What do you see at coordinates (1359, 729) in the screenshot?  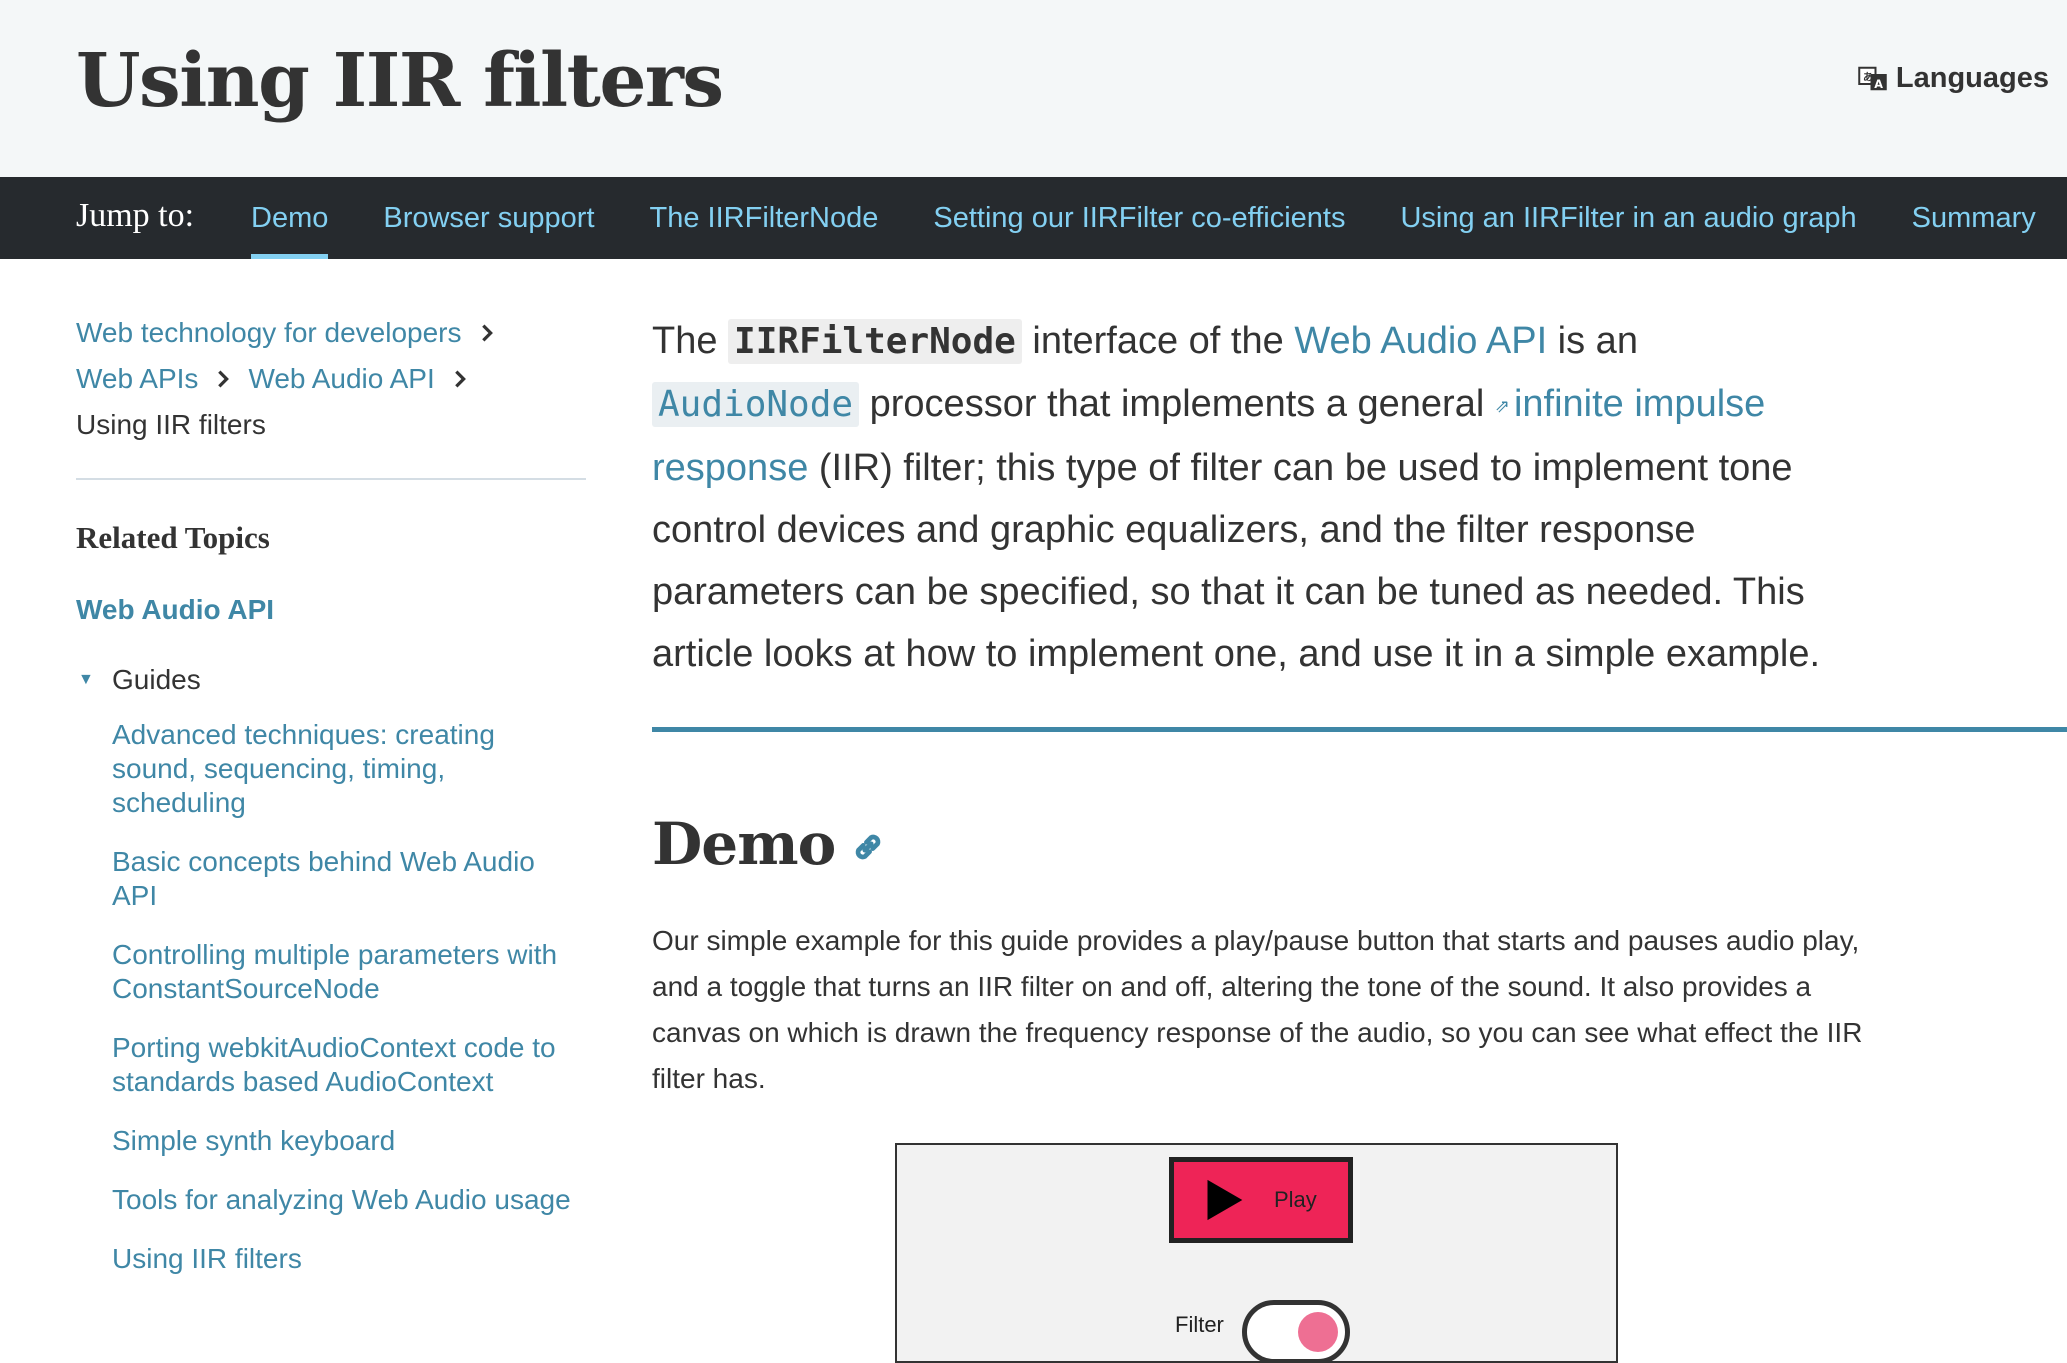 I see `intro-divider` at bounding box center [1359, 729].